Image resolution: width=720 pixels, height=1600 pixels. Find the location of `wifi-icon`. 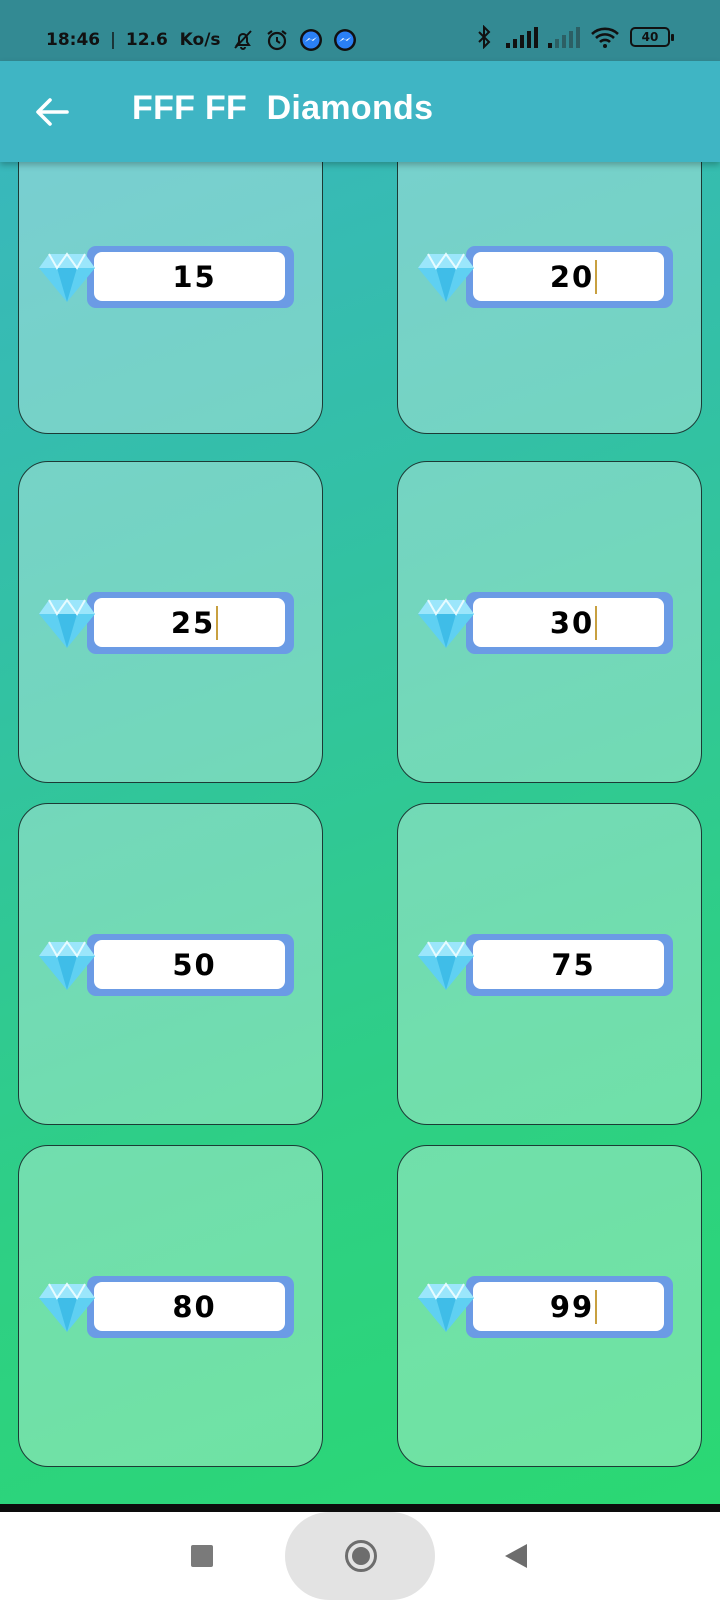

wifi-icon is located at coordinates (605, 37).